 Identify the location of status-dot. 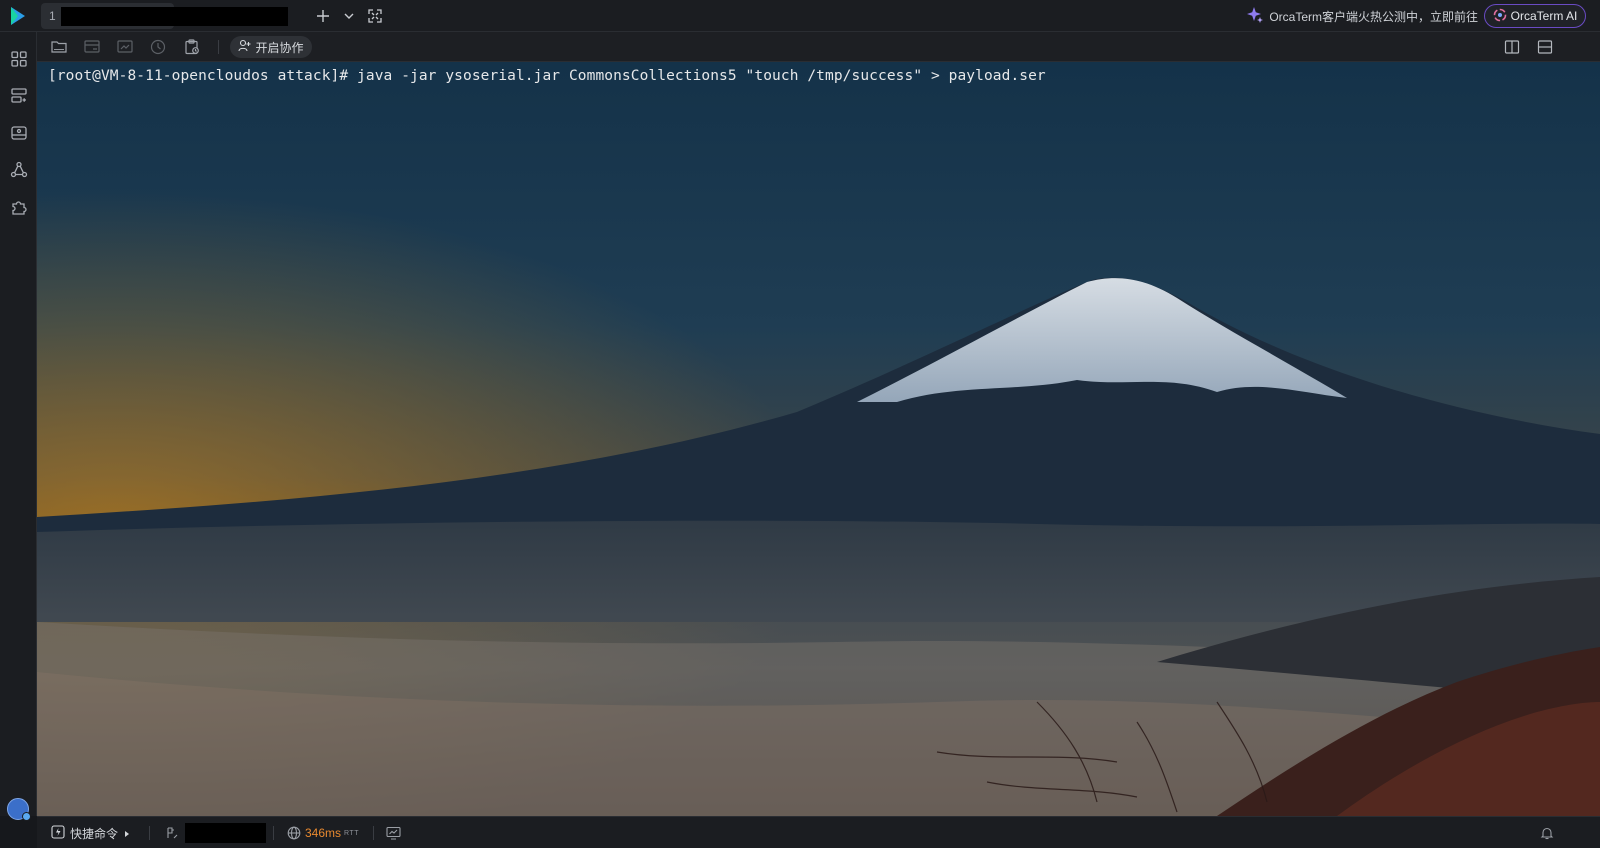
(26, 816).